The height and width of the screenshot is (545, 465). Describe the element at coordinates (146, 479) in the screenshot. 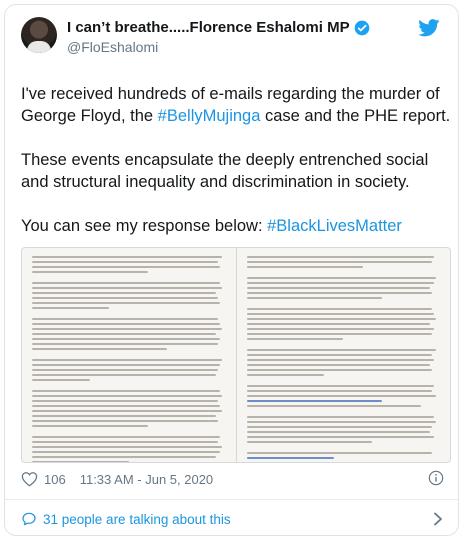

I see `timestamp: 11:33 AM - Jun 5, 2020` at that location.